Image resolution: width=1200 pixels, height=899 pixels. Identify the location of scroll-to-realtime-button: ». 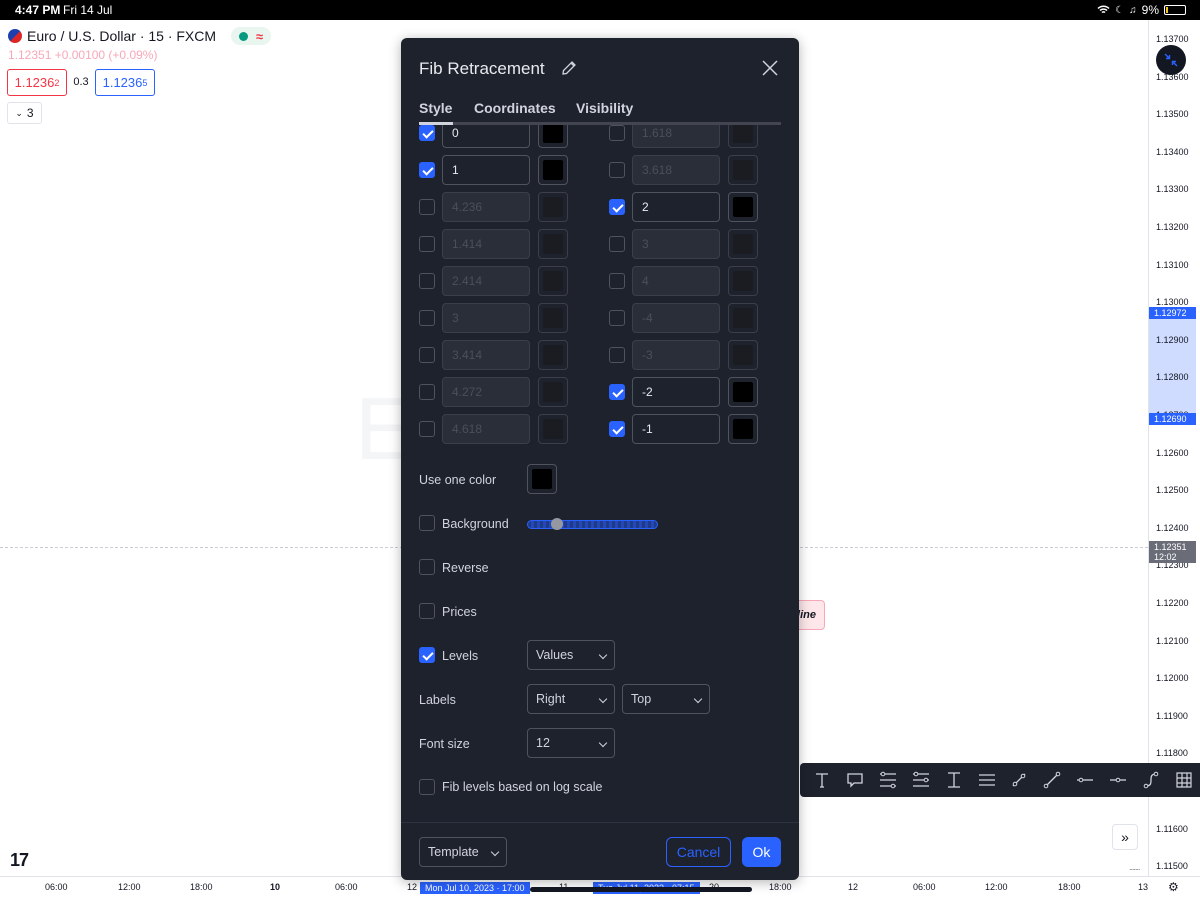
(1125, 837).